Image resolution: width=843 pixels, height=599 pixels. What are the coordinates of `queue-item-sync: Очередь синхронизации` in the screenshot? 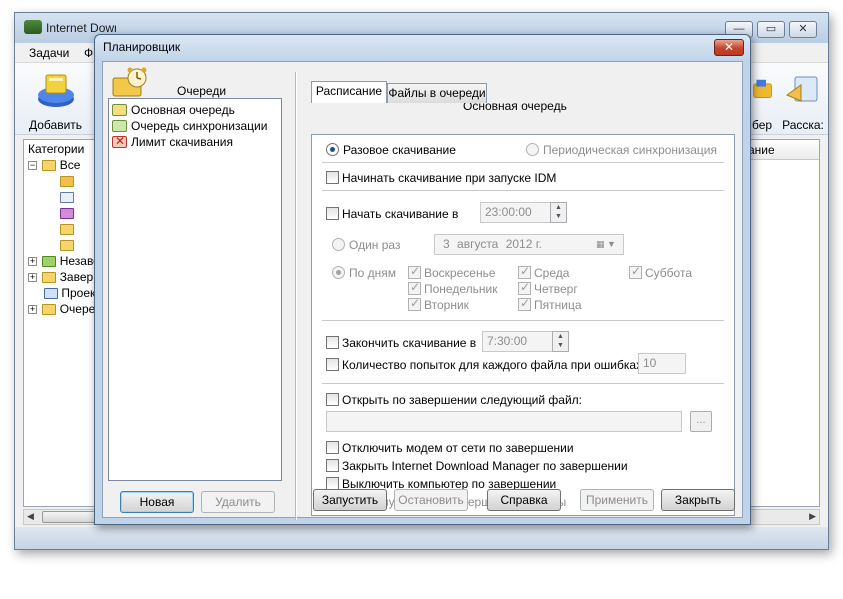 It's located at (189, 127).